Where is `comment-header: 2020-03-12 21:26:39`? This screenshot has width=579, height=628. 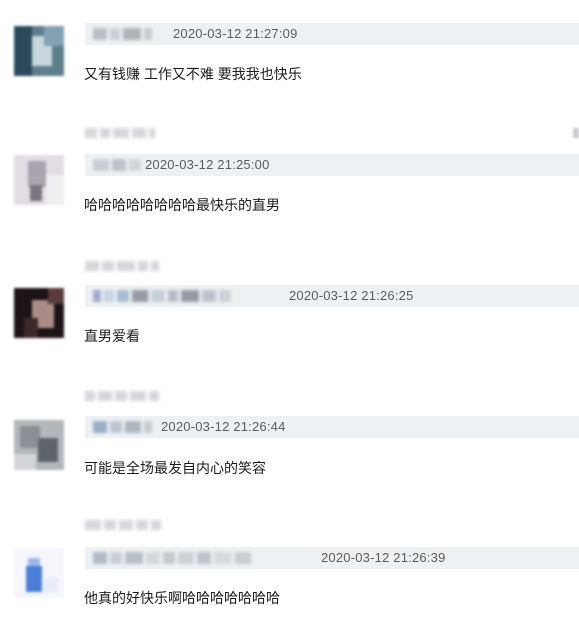
comment-header: 2020-03-12 21:26:39 is located at coordinates (332, 558).